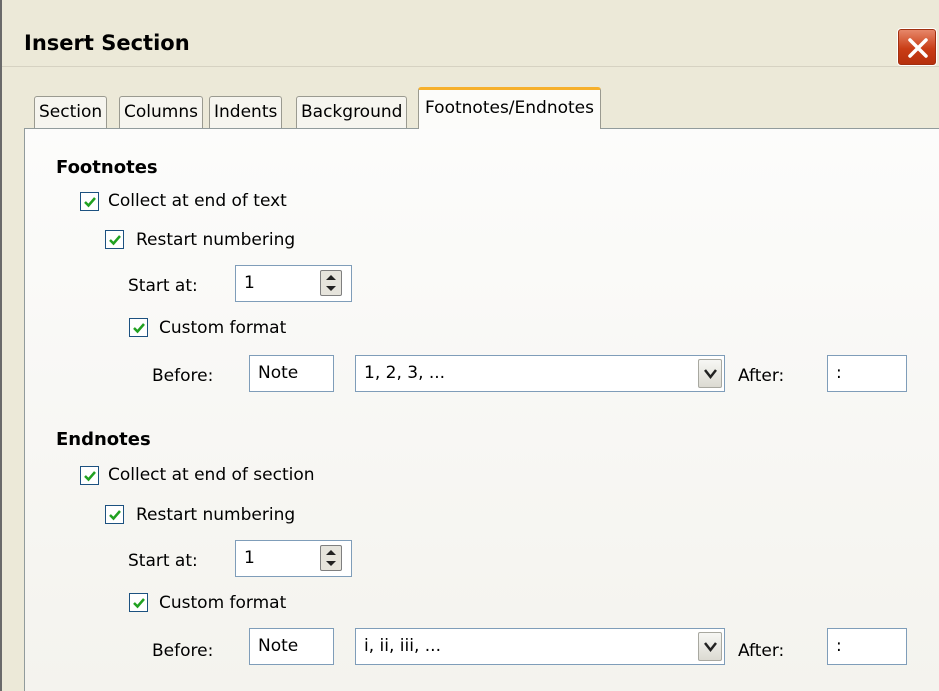 Image resolution: width=939 pixels, height=691 pixels. Describe the element at coordinates (761, 376) in the screenshot. I see `footnotes-after-label: After:` at that location.